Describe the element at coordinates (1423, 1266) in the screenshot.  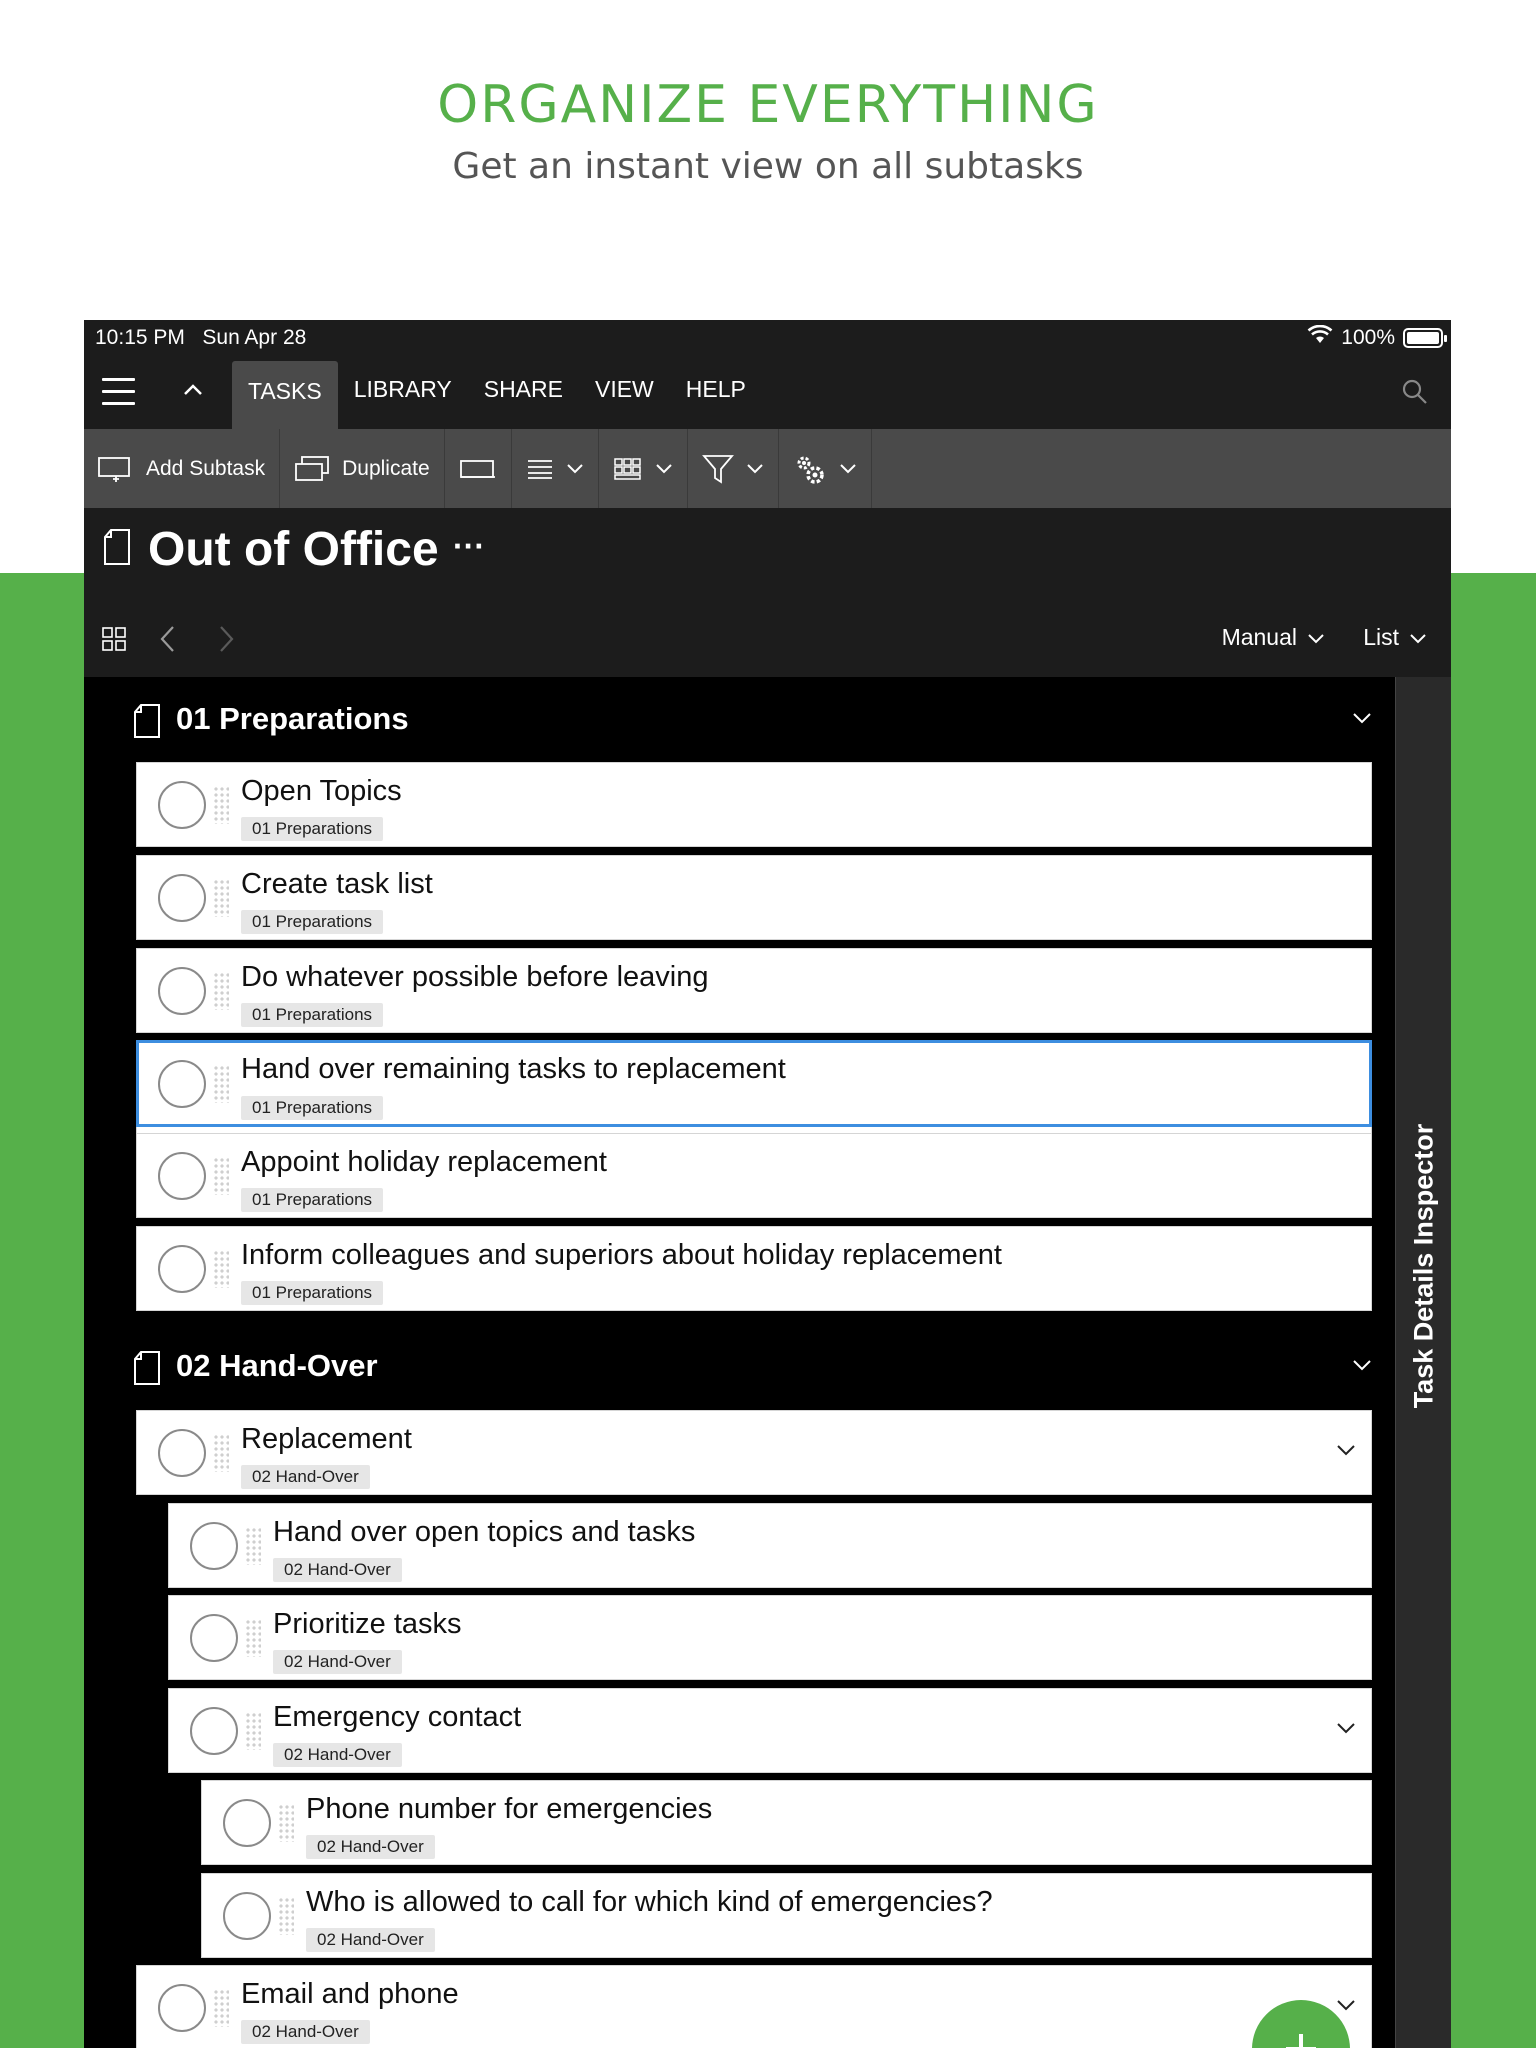
I see `inspector-label: Task Details Inspector` at that location.